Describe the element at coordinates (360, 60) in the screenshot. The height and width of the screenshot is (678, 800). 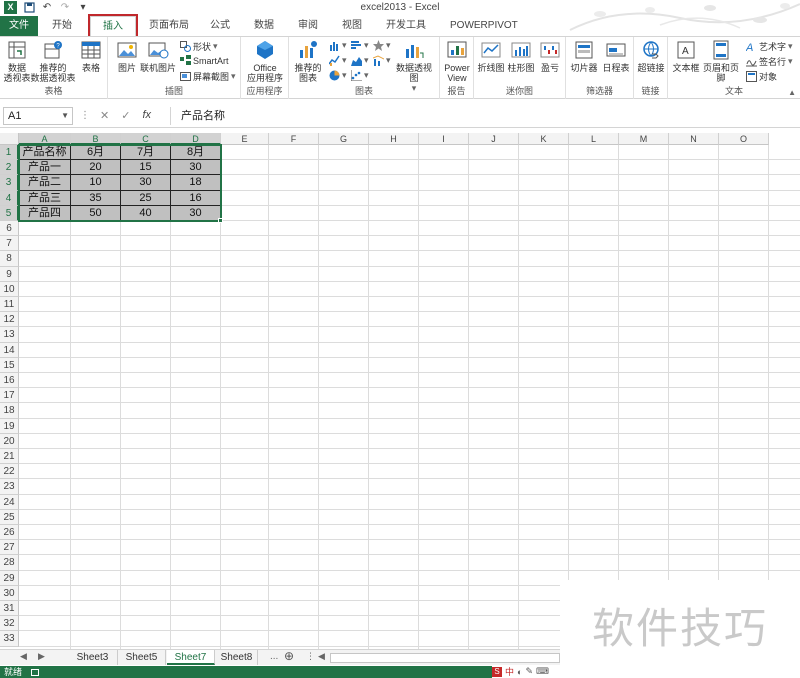
I see `area-chart-button: ▾` at that location.